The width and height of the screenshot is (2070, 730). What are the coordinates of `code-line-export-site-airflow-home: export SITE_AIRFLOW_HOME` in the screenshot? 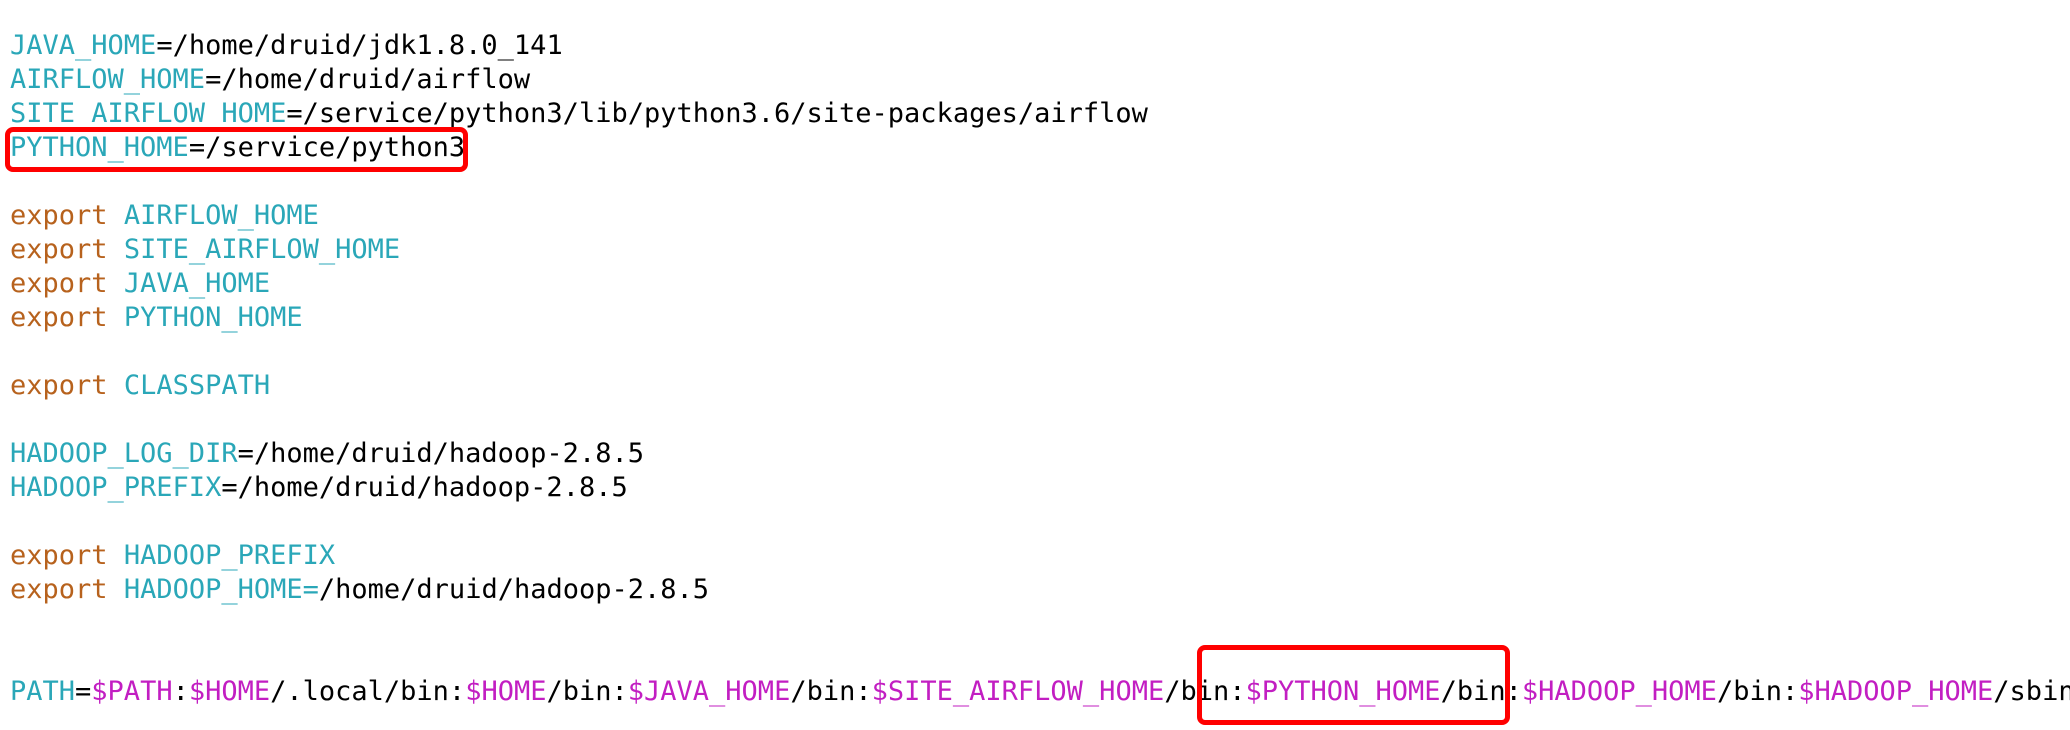 It's located at (205, 250).